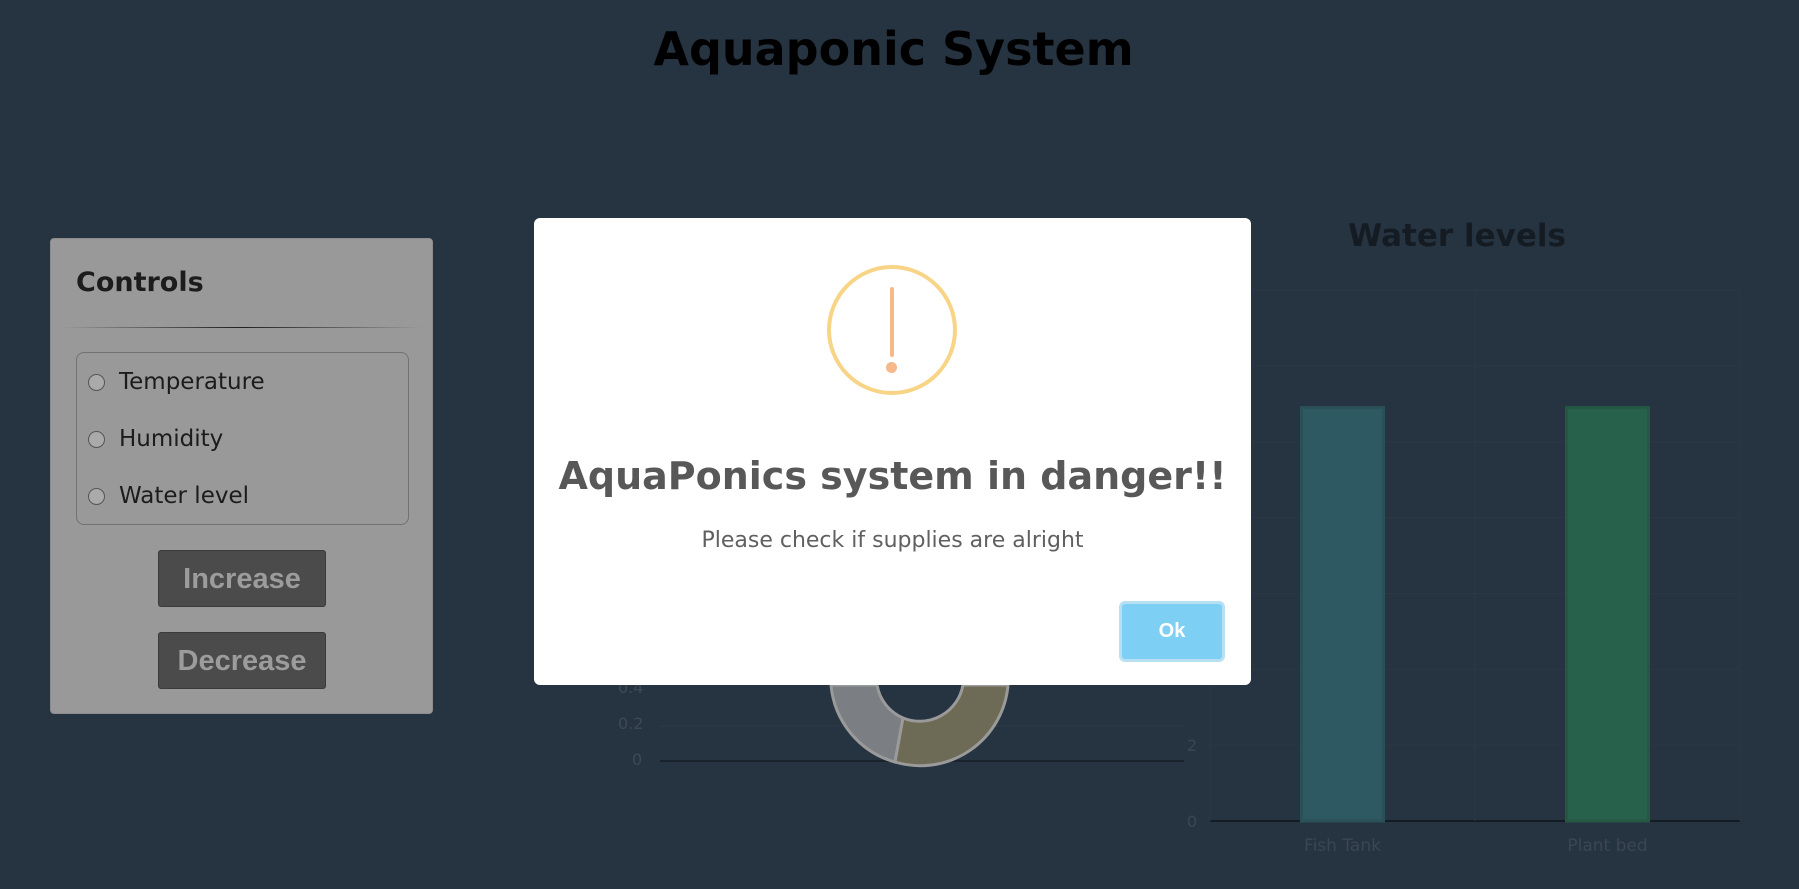 The image size is (1799, 889). I want to click on alert-message: Please check if supplies are alright, so click(892, 540).